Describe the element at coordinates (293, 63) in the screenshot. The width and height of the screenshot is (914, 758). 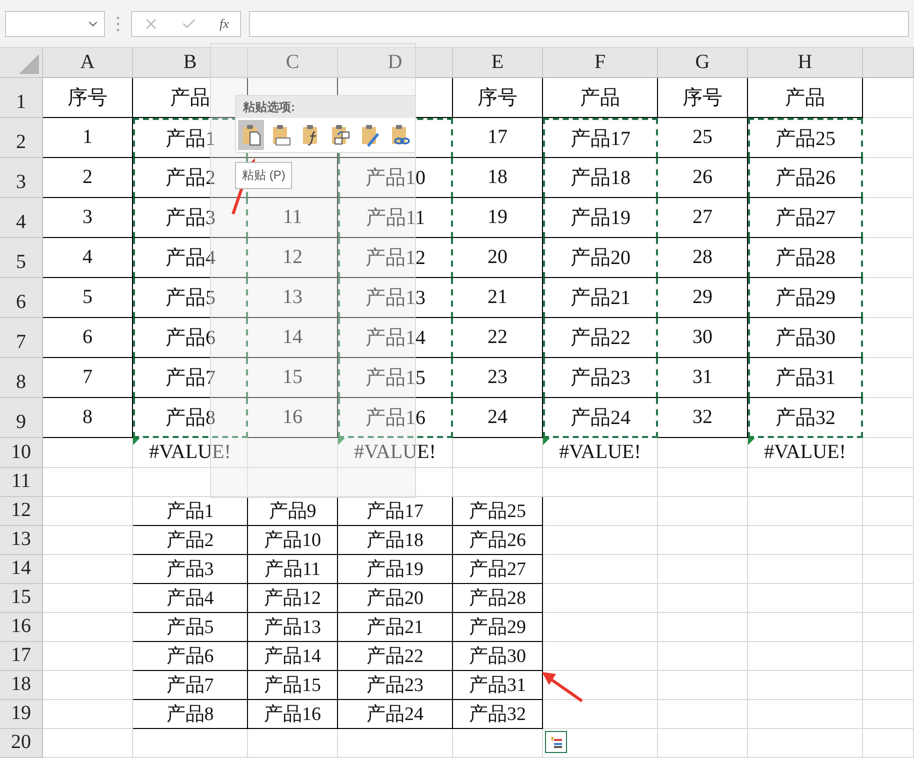
I see `column-header: C` at that location.